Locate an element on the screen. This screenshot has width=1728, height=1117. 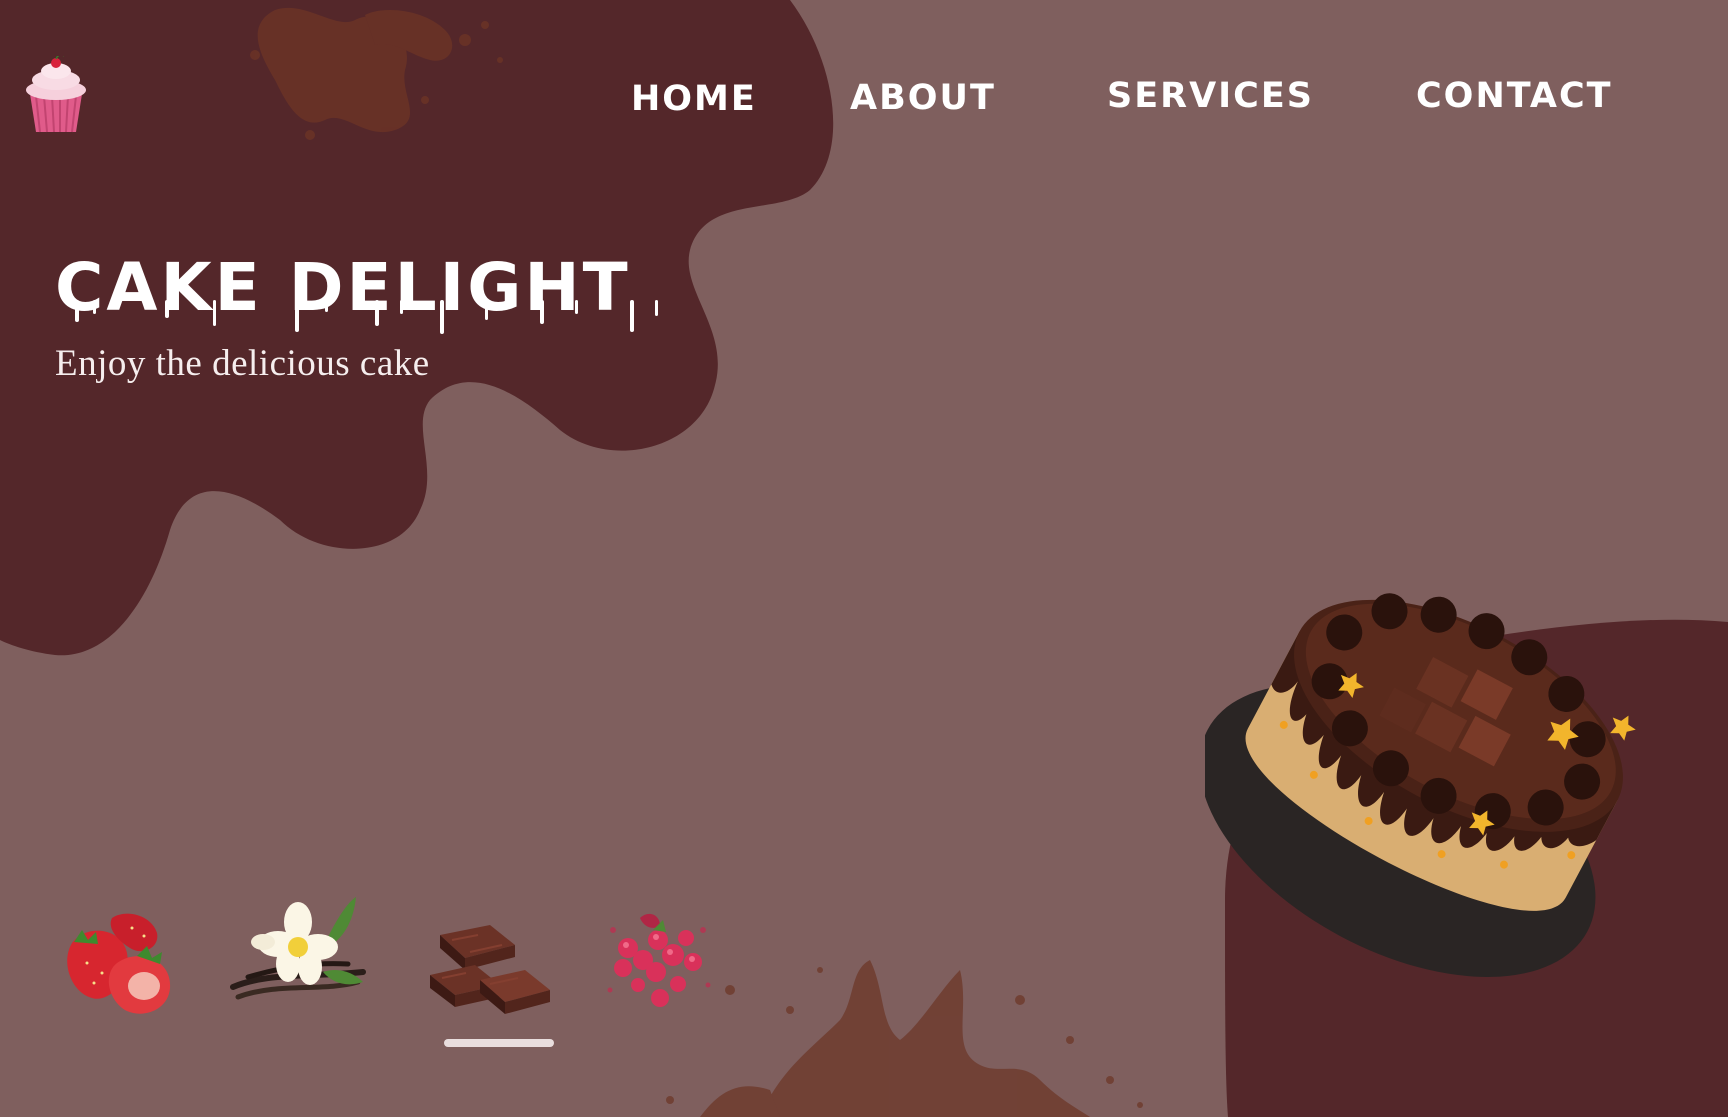
cupcake-icon is located at coordinates (56, 95).